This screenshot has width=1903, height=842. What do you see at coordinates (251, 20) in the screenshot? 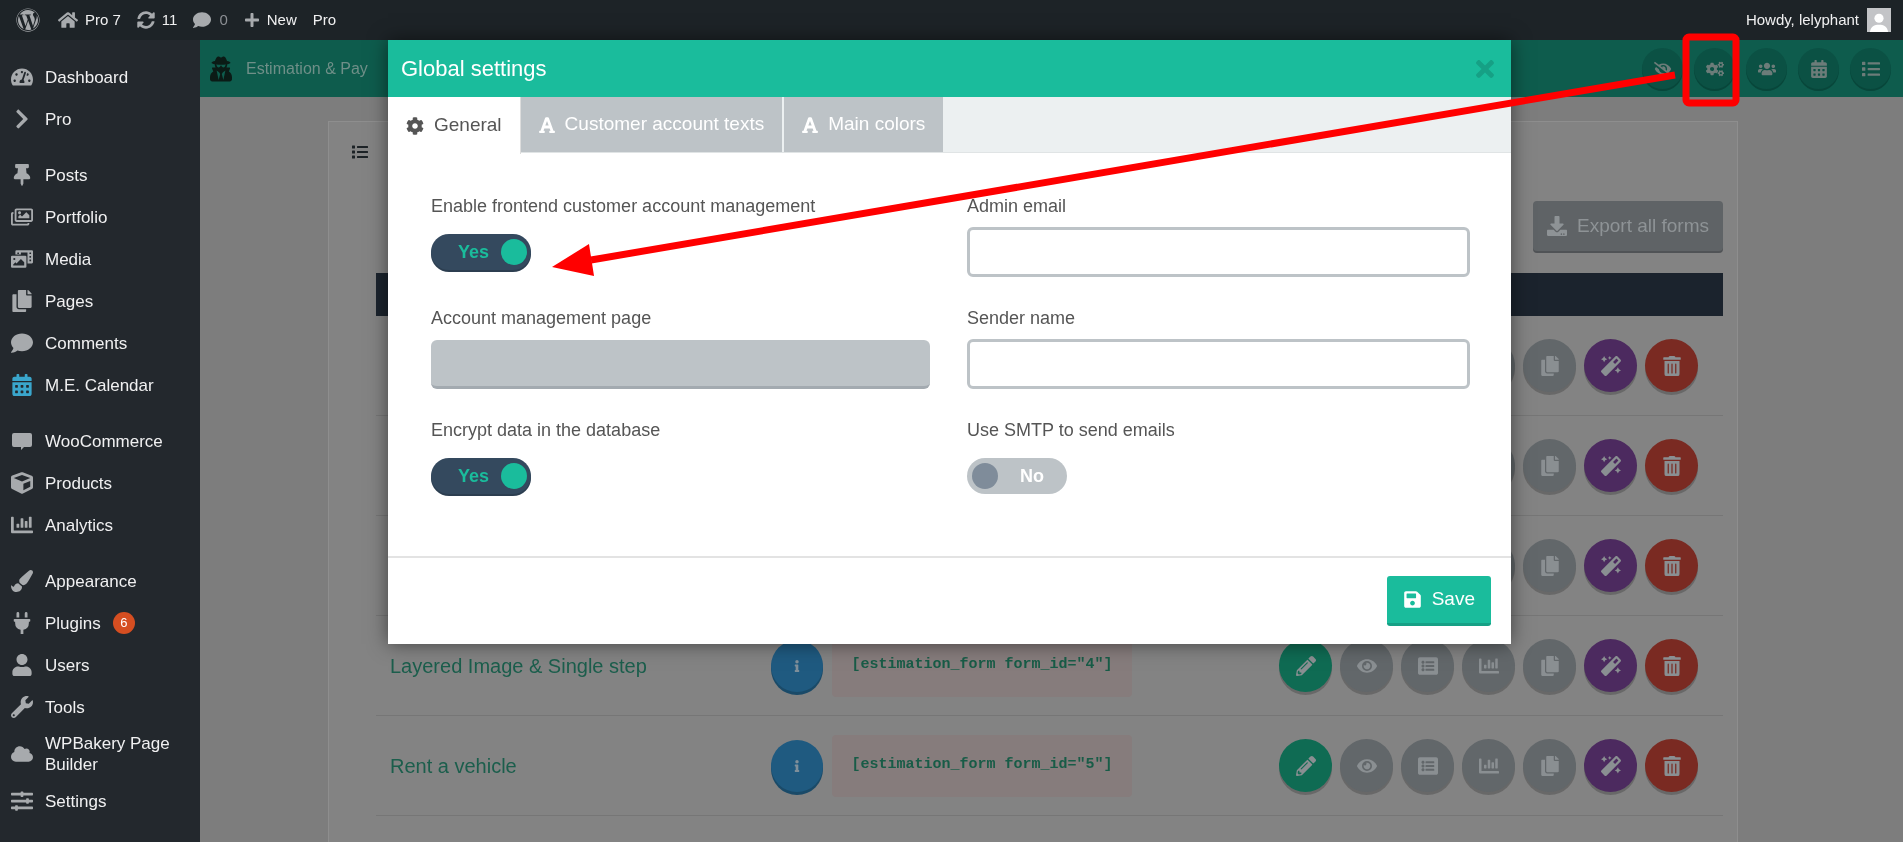
I see `plus-icon` at bounding box center [251, 20].